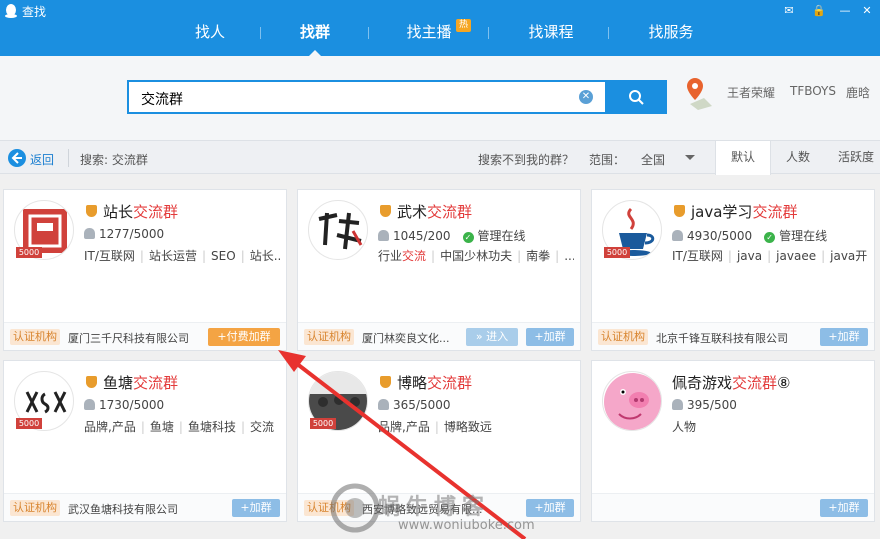  I want to click on tab-find-services: 找服务, so click(671, 35).